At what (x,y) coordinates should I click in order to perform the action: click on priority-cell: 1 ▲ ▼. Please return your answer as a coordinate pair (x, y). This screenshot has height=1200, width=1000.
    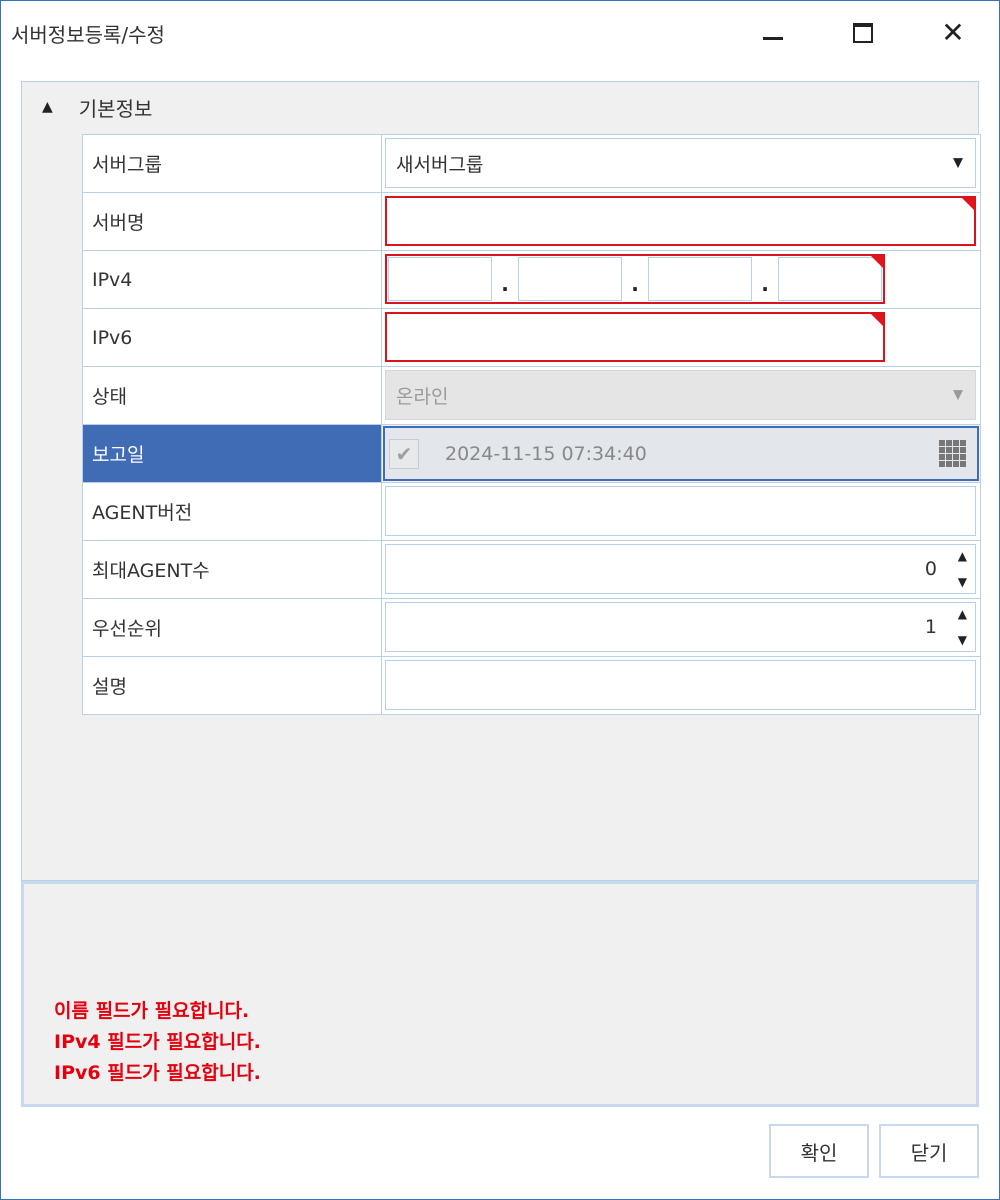
    Looking at the image, I should click on (681, 627).